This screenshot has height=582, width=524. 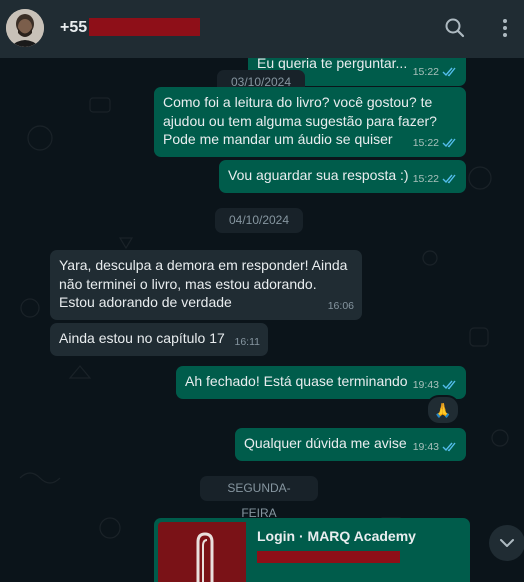 I want to click on chevron-down-icon, so click(x=507, y=543).